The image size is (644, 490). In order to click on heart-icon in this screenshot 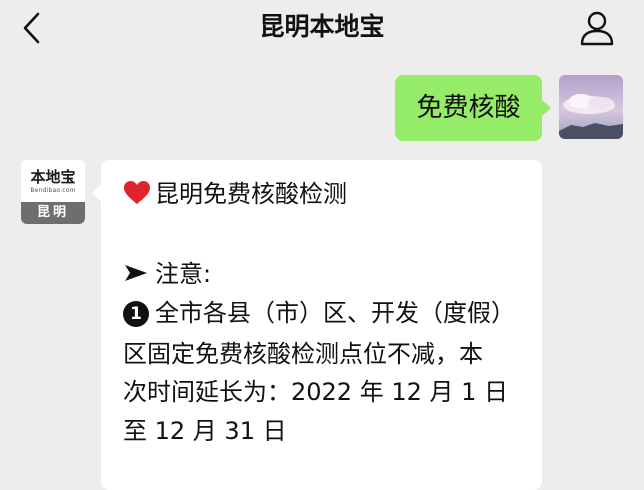, I will do `click(137, 192)`.